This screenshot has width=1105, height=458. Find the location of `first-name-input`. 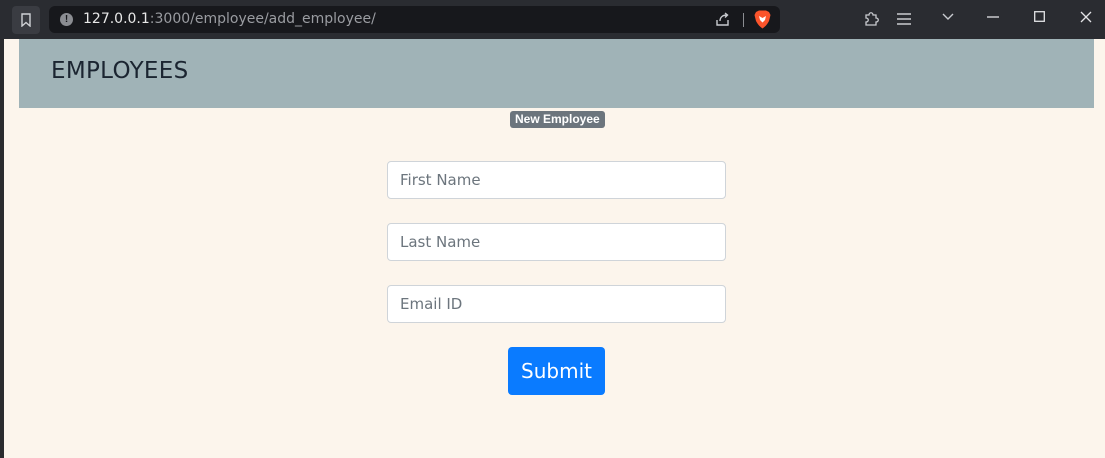

first-name-input is located at coordinates (556, 180).